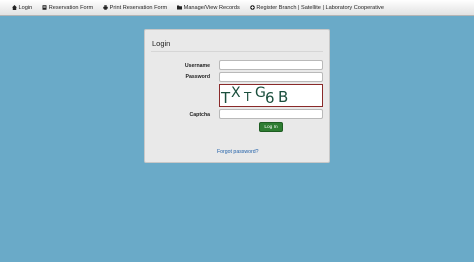  What do you see at coordinates (44, 7) in the screenshot?
I see `form-icon` at bounding box center [44, 7].